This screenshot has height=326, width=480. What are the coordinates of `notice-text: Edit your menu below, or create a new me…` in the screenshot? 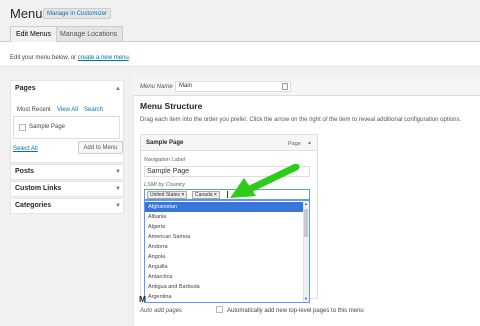 It's located at (70, 58).